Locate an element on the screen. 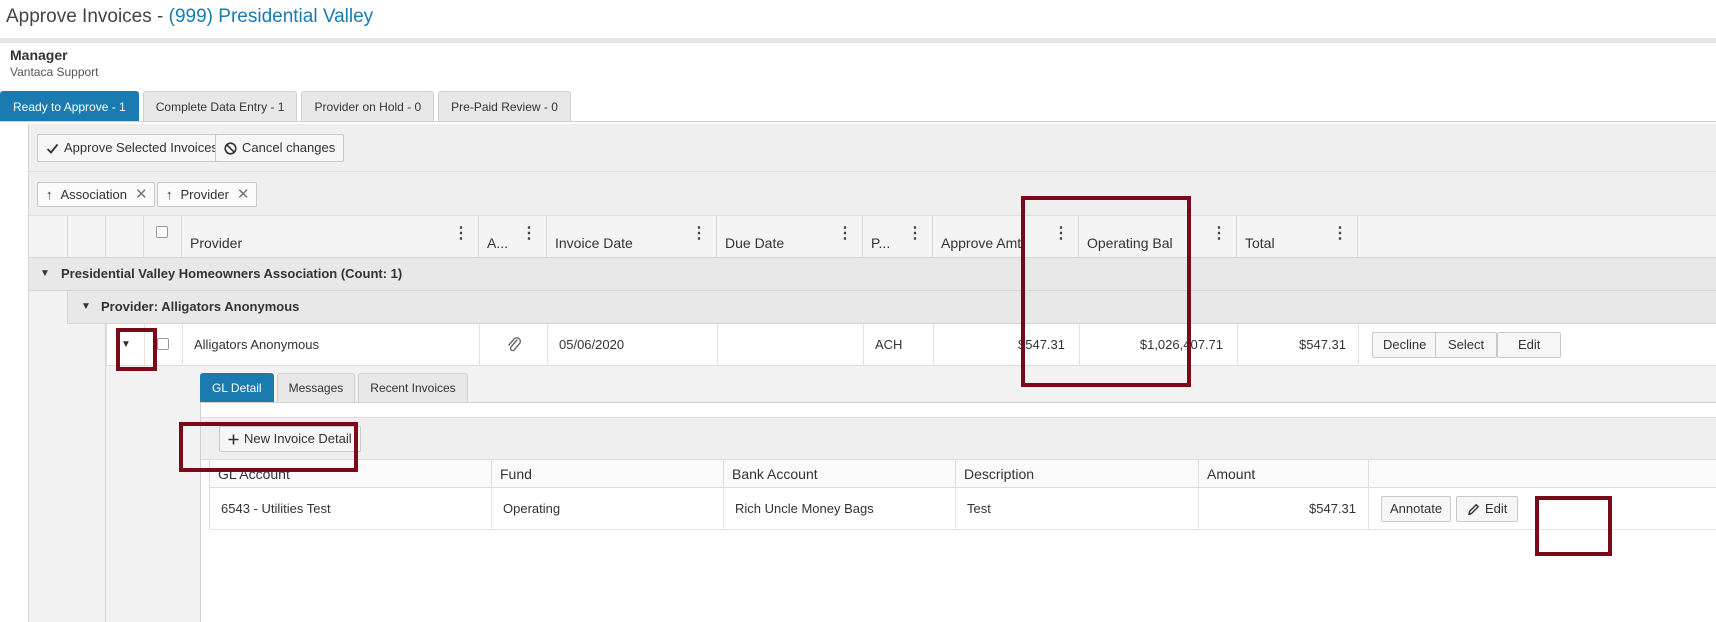 The height and width of the screenshot is (622, 1716). cancel-changes-button: Cancel changes is located at coordinates (280, 148).